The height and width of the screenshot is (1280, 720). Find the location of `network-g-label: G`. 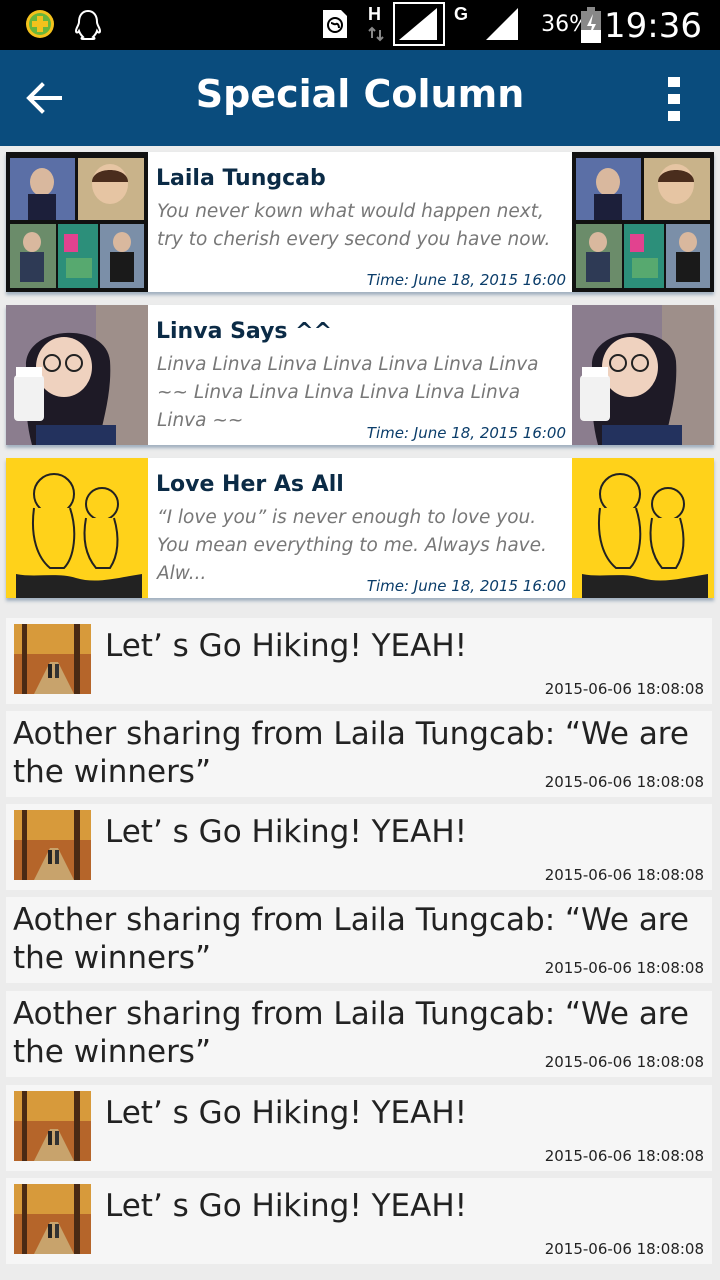

network-g-label: G is located at coordinates (461, 14).